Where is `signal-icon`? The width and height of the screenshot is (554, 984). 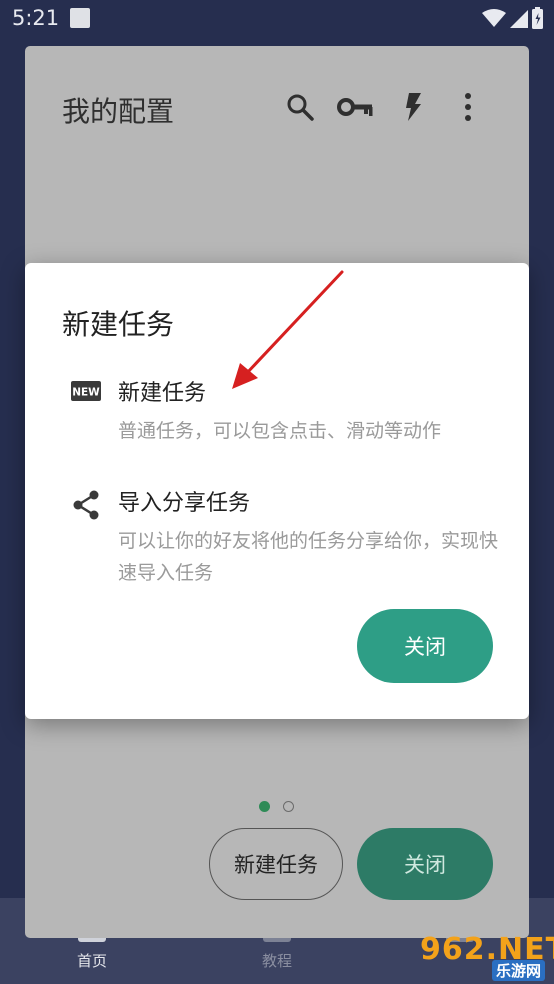 signal-icon is located at coordinates (519, 19).